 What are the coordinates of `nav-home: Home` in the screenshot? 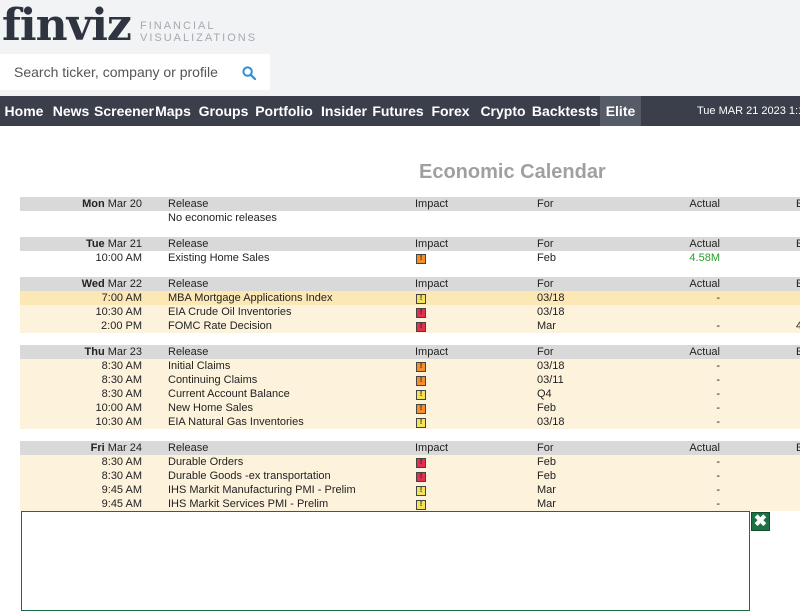 It's located at (24, 111).